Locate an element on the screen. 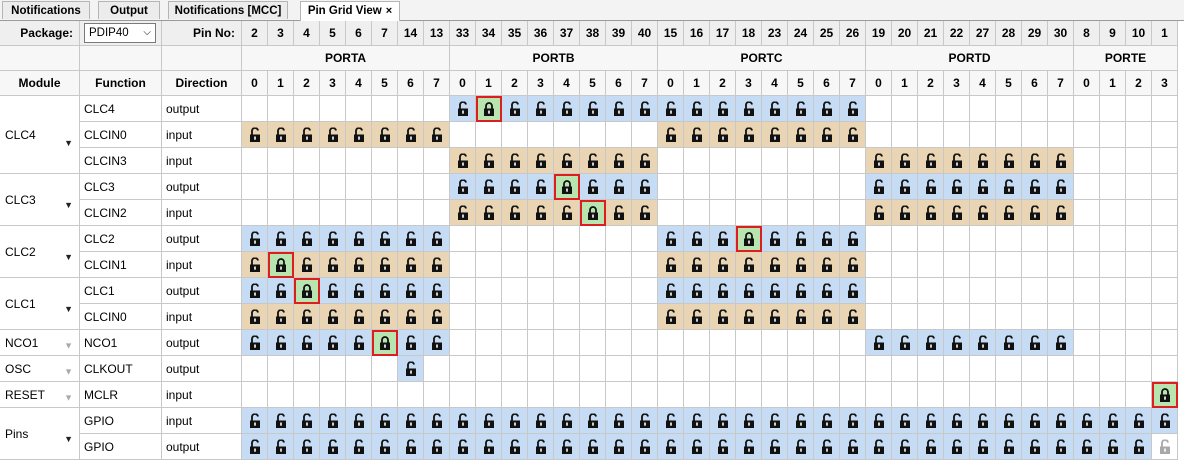 This screenshot has height=462, width=1184. tab-pin-grid-view: Pin Grid View × is located at coordinates (350, 11).